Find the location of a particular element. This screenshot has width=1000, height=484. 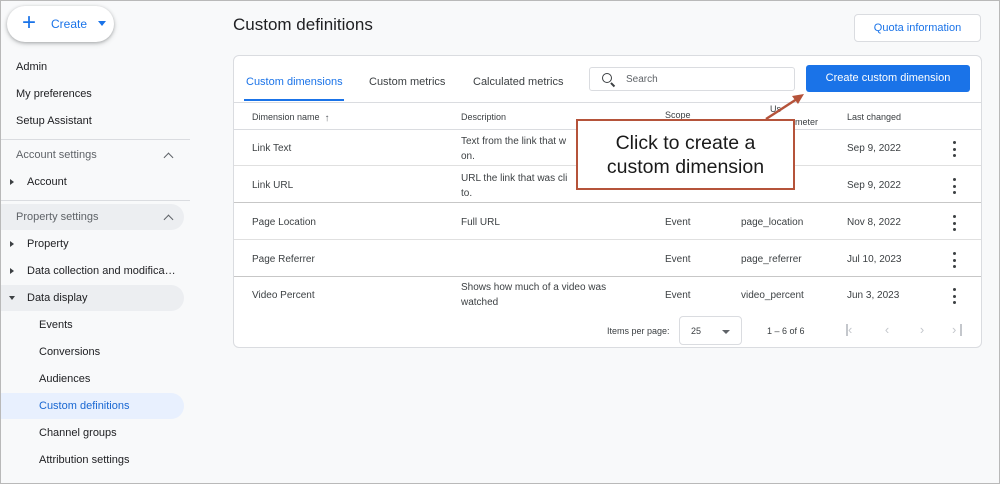

annotation-callout: Click to create a custom dimension is located at coordinates (685, 154).